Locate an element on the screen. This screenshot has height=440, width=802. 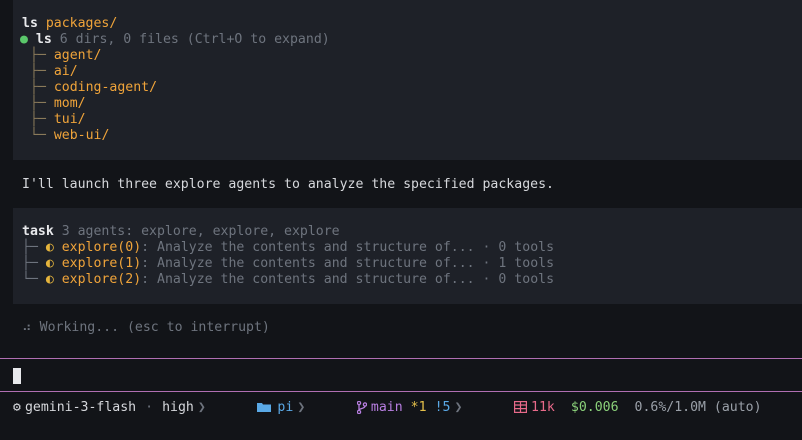
ls-summary-name: ls is located at coordinates (43, 39).